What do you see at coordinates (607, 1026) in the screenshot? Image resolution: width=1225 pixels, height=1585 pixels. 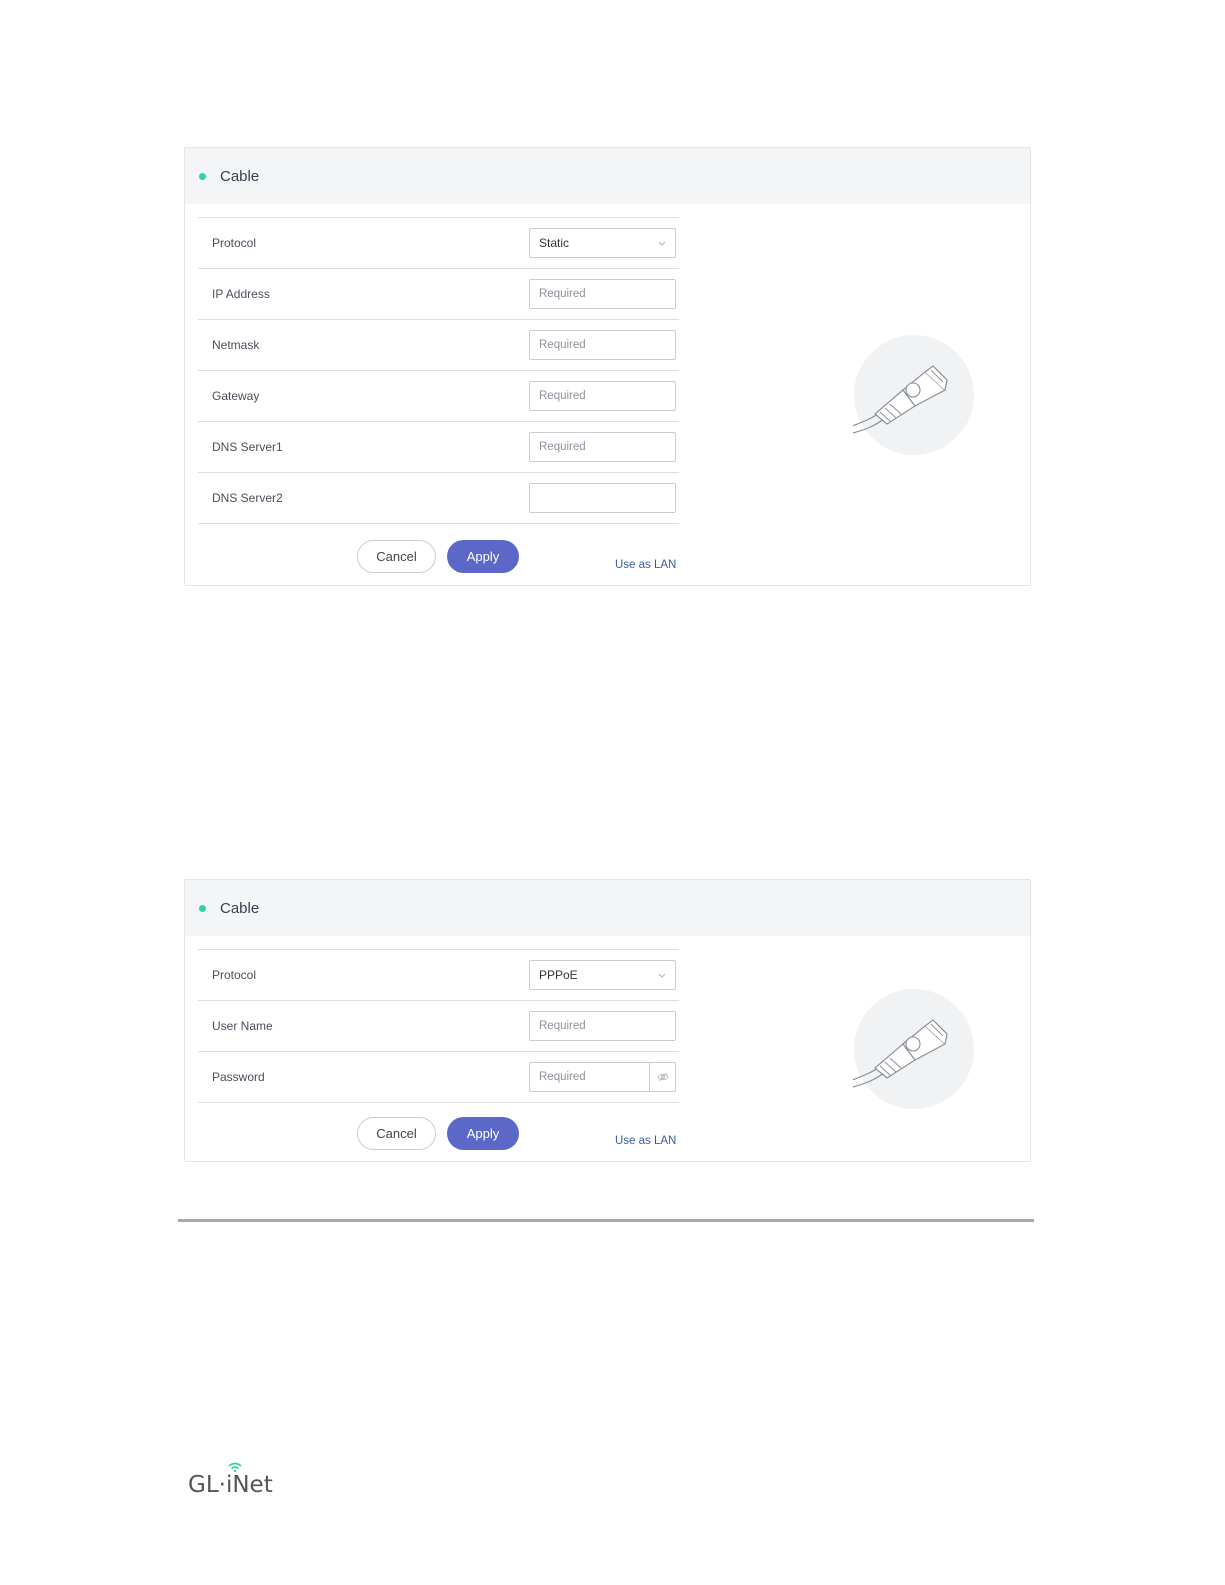 I see `user-name-input` at bounding box center [607, 1026].